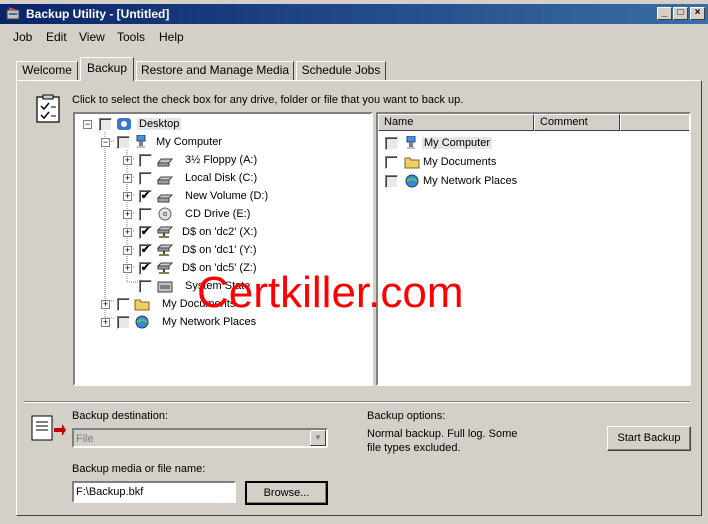  I want to click on backup-options-text-line2: file types excluded., so click(414, 448).